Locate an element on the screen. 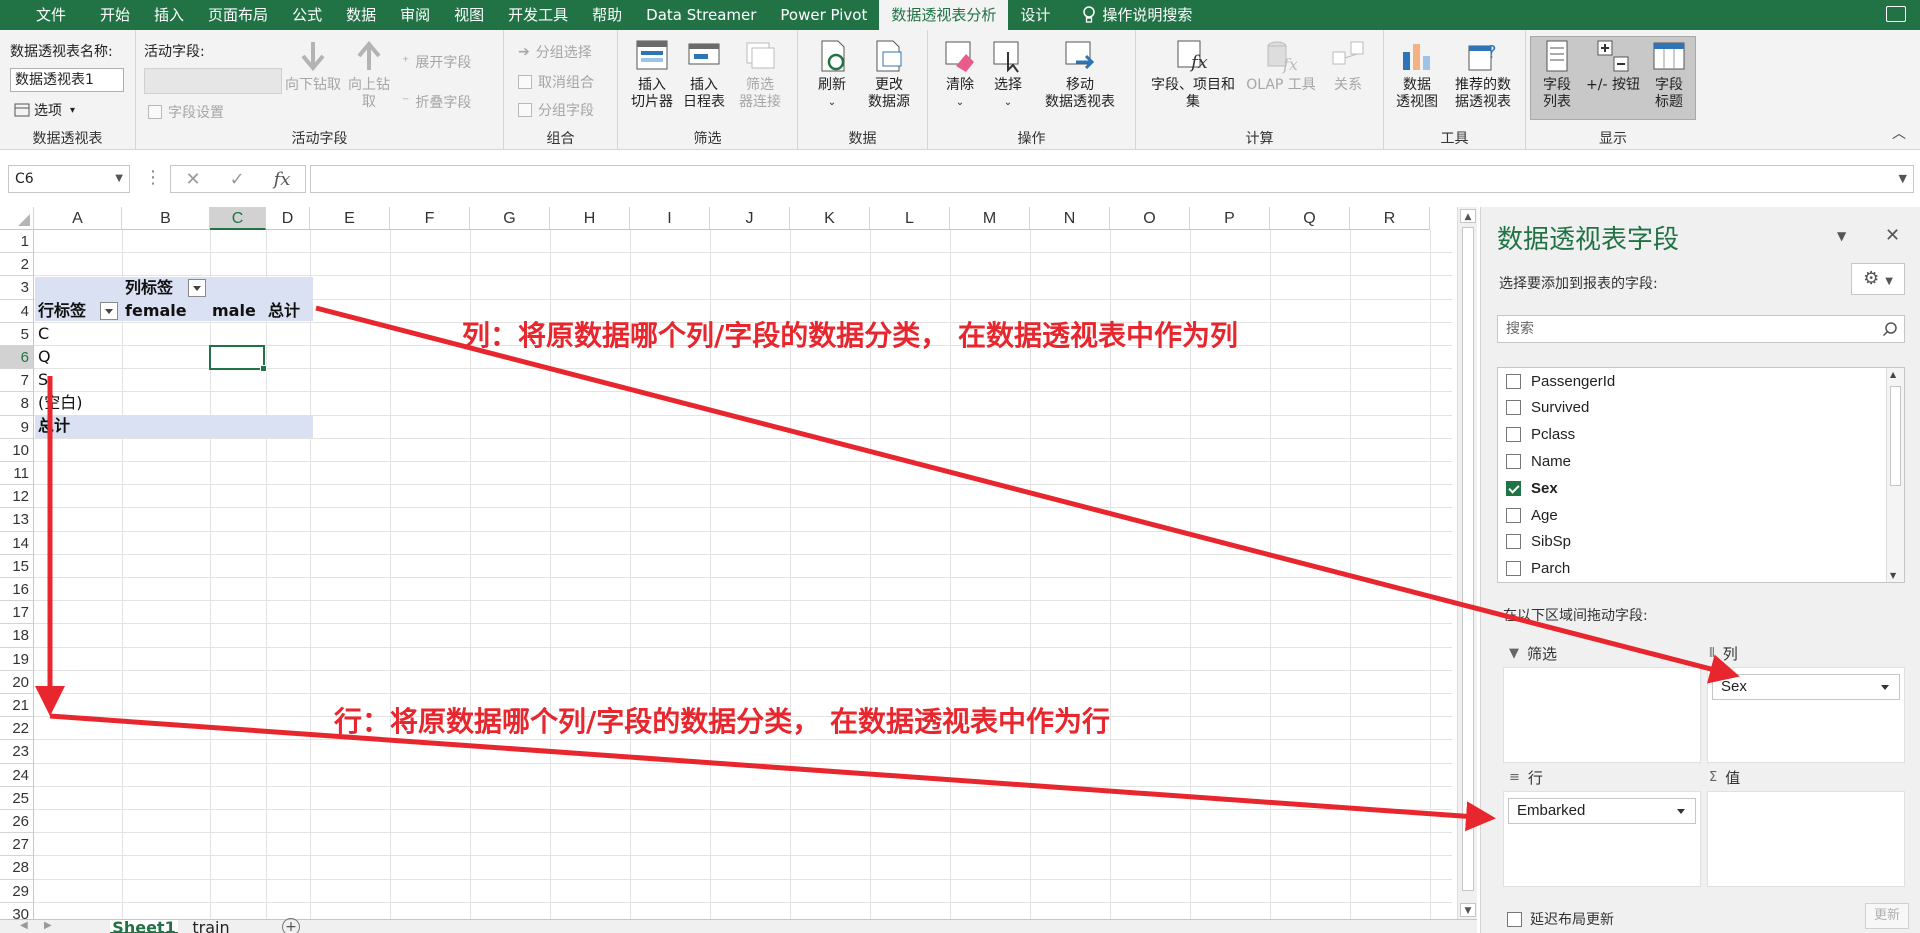 Image resolution: width=1920 pixels, height=933 pixels. tab-developer: 开发工具 is located at coordinates (538, 15).